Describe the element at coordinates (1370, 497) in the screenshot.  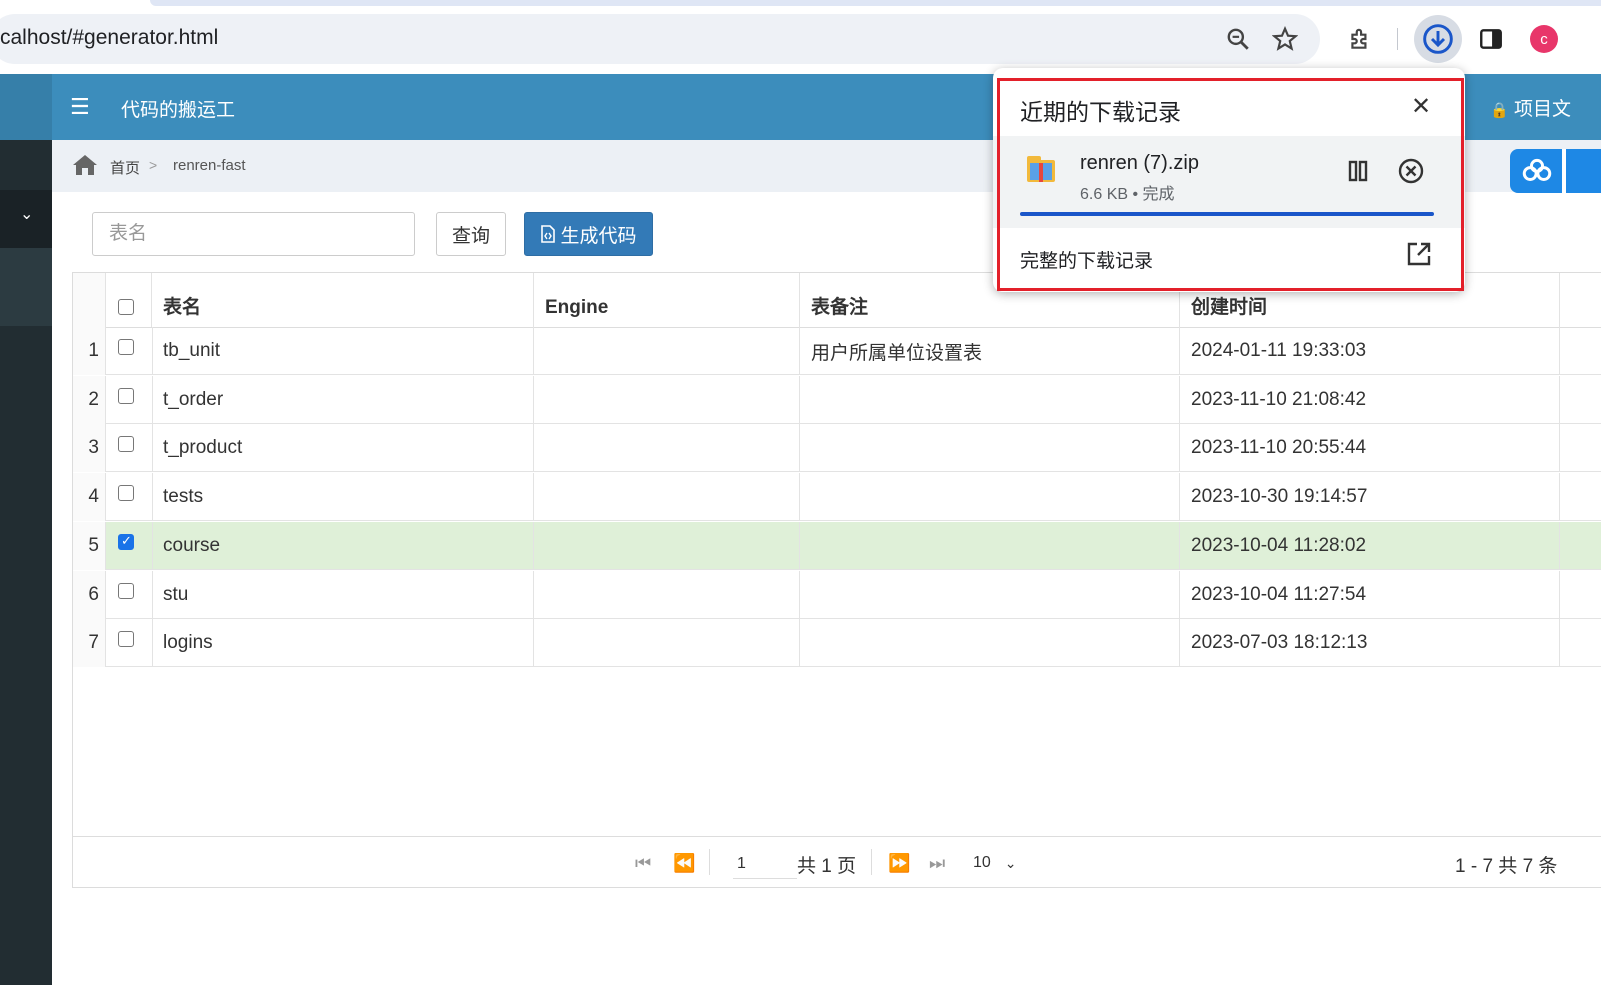
I see `cell-created: 2023-10-30 19:14:57` at that location.